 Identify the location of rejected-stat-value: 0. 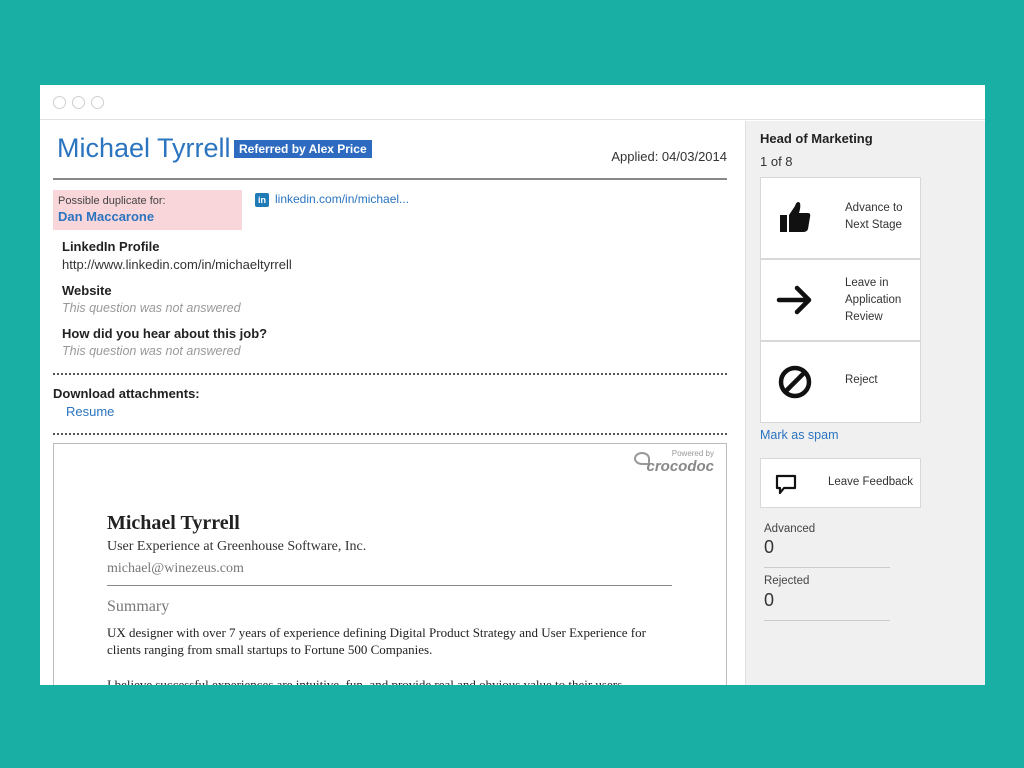
(769, 600).